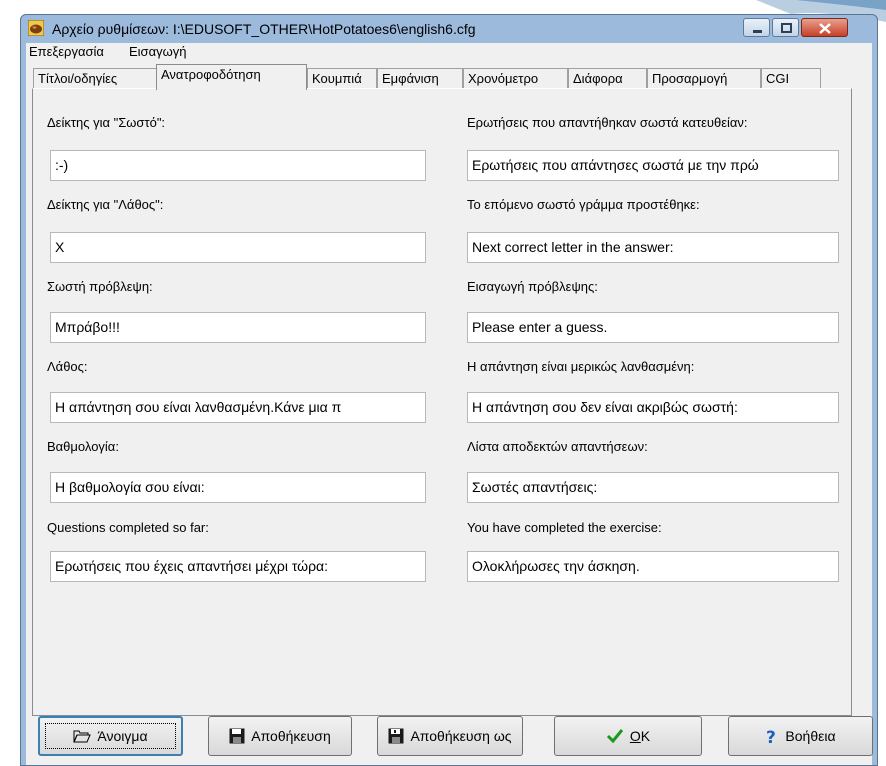 The image size is (886, 766). Describe the element at coordinates (95, 78) in the screenshot. I see `tab-titles-instructions: Τίτλοι/οδηγίες` at that location.